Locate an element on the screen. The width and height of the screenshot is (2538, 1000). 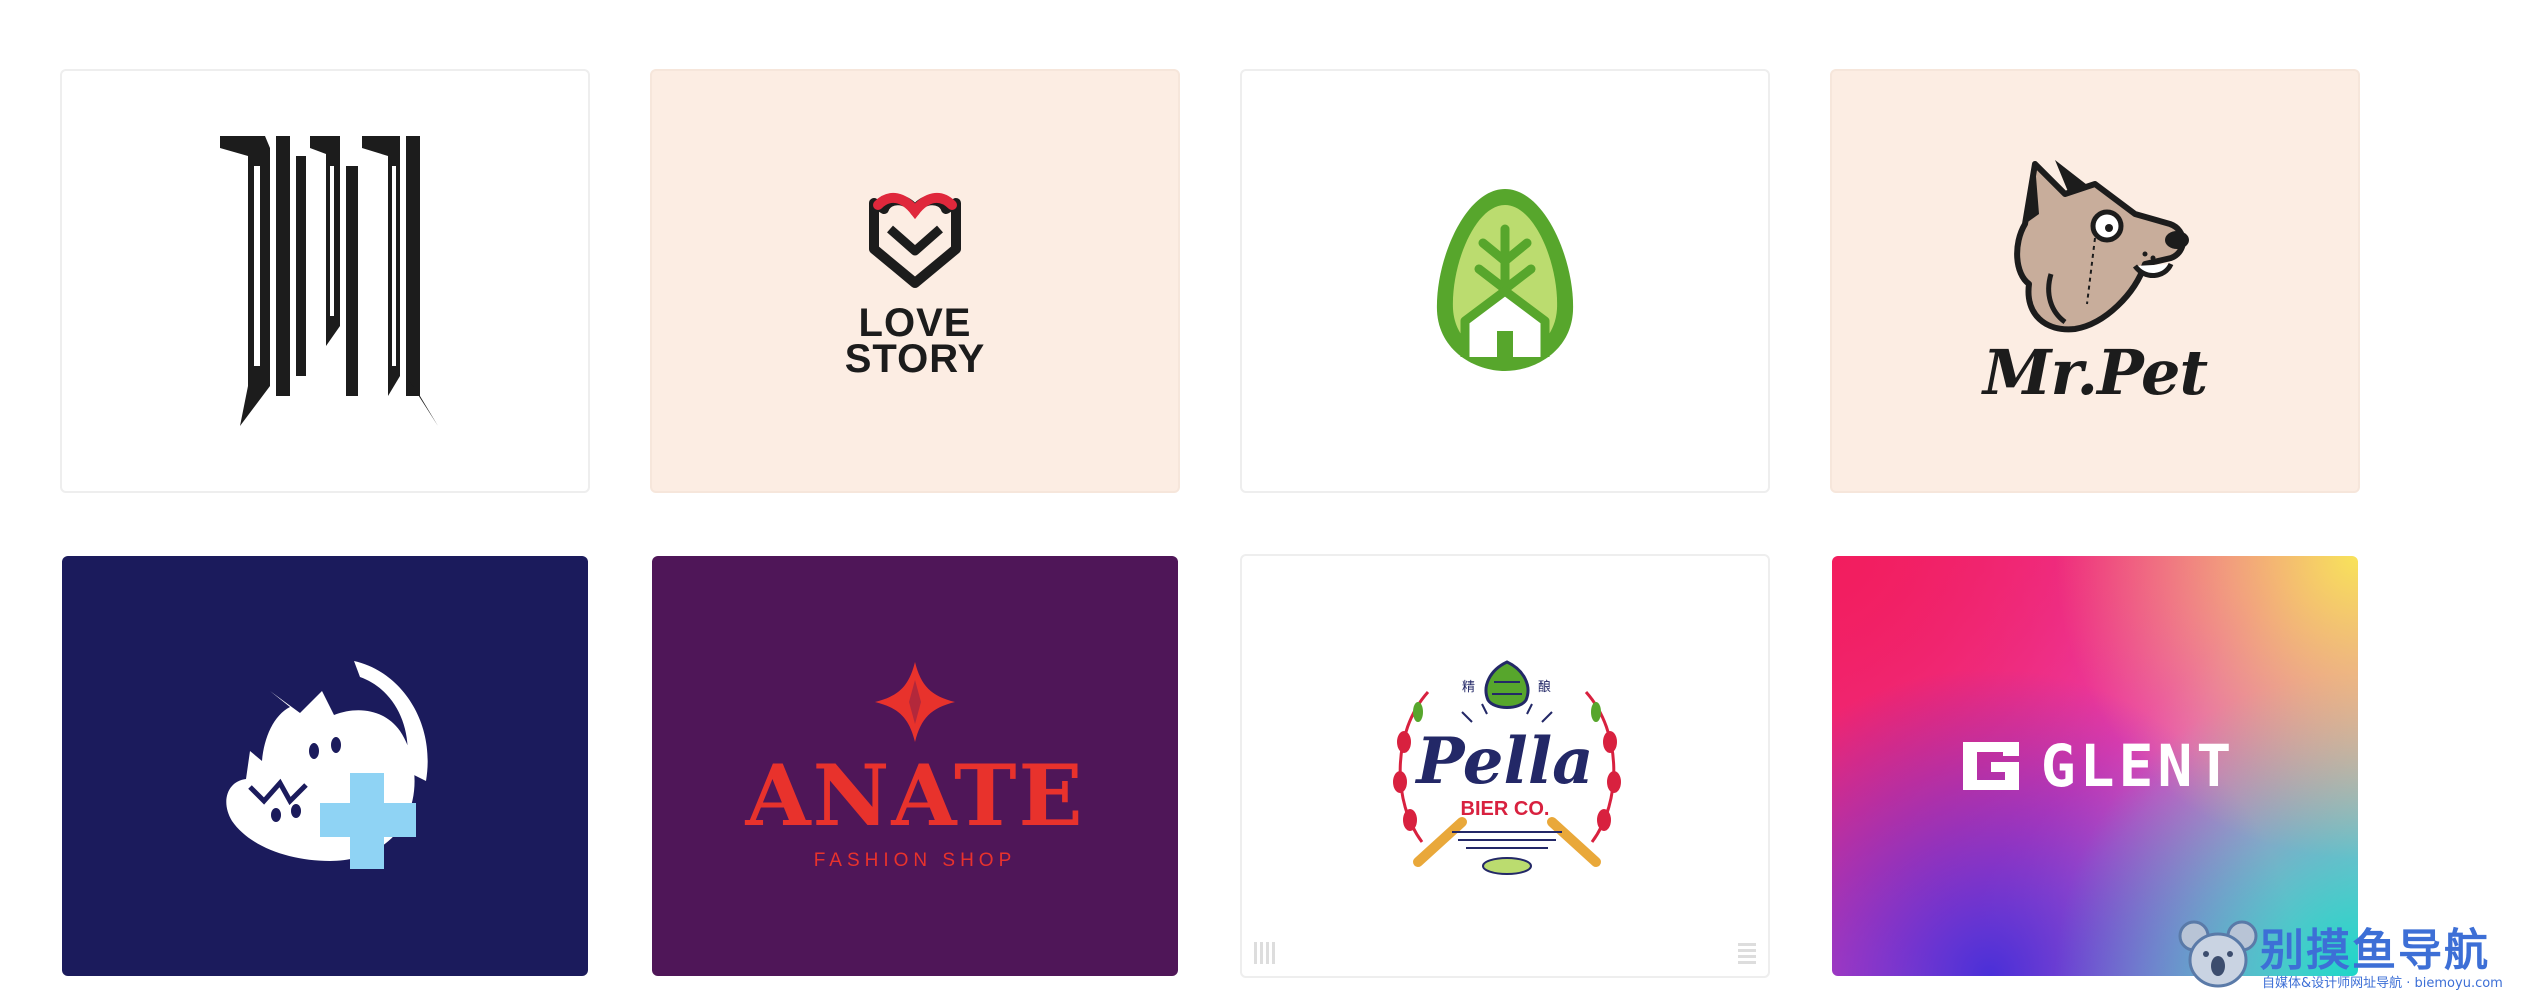
dog-monocle-icon is located at coordinates (2101, 245).